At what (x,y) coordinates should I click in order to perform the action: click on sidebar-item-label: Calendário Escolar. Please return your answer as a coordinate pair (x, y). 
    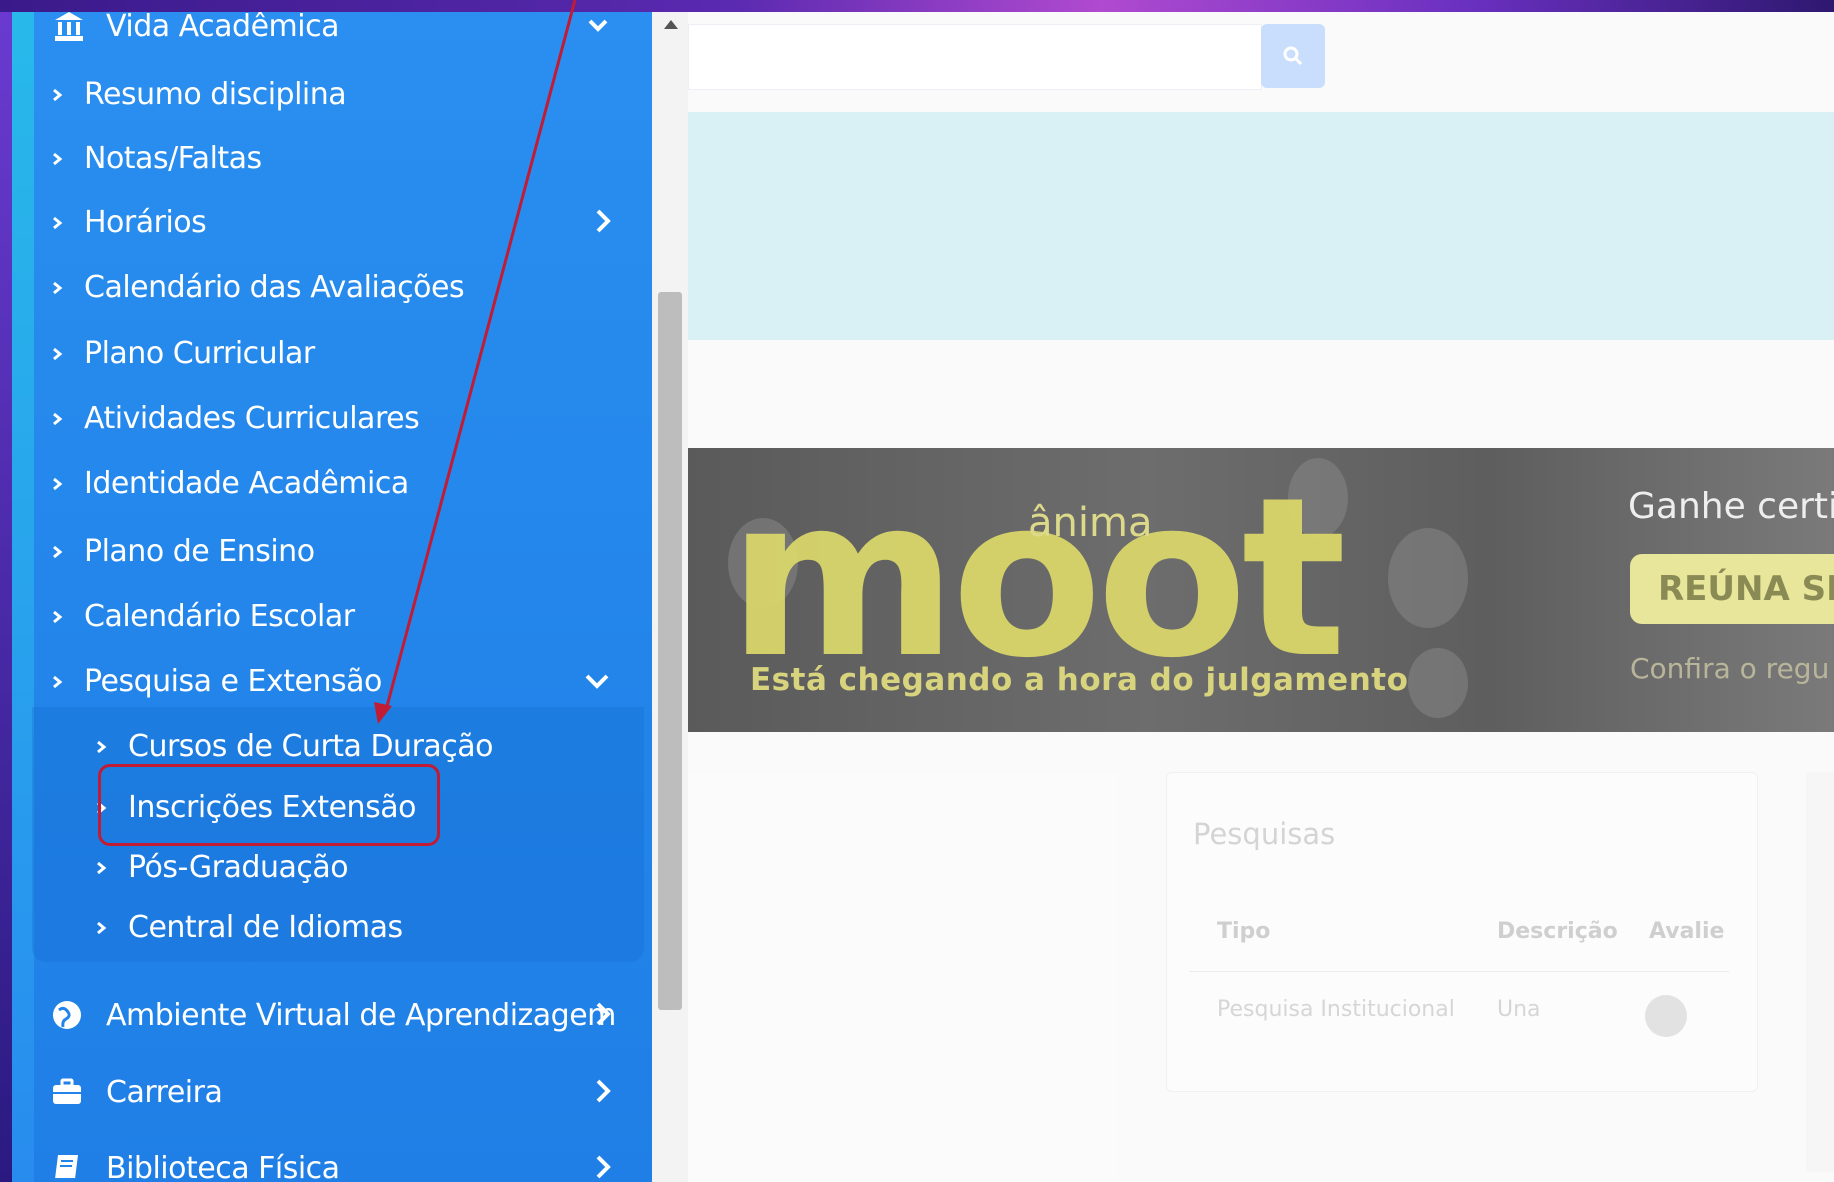
    Looking at the image, I should click on (219, 616).